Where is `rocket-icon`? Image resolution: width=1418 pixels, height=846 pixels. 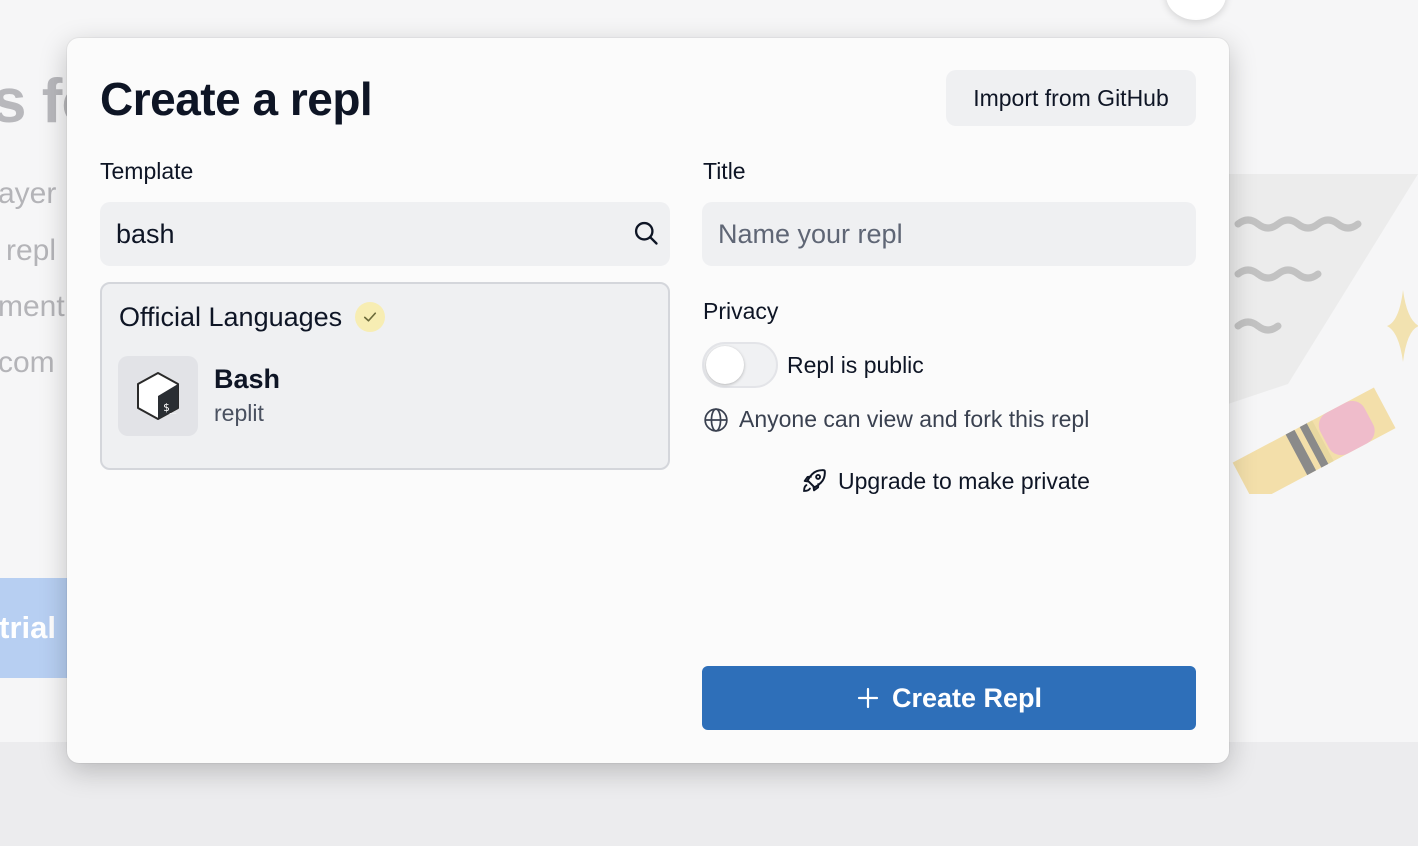 rocket-icon is located at coordinates (814, 480).